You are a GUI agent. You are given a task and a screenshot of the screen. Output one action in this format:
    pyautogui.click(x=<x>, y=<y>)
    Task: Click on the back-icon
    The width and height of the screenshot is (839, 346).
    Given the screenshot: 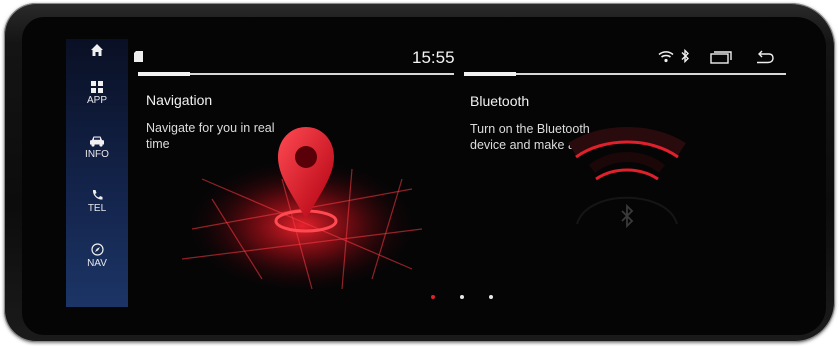 What is the action you would take?
    pyautogui.click(x=765, y=57)
    